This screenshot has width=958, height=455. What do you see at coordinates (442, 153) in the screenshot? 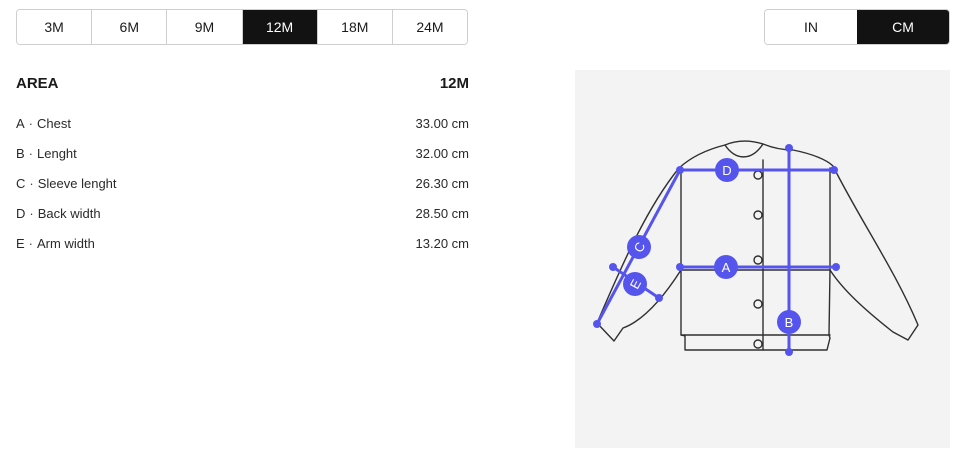
I see `measurement-value: 32.00 cm` at bounding box center [442, 153].